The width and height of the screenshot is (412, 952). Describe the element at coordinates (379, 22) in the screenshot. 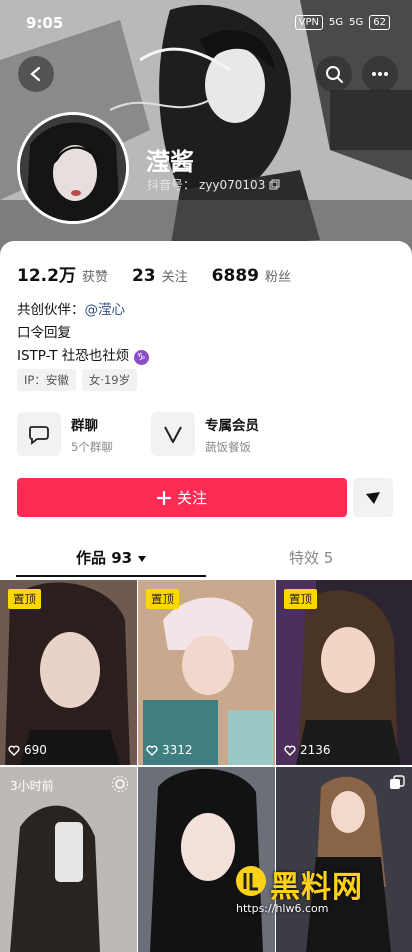

I see `battery-indicator: 62` at that location.